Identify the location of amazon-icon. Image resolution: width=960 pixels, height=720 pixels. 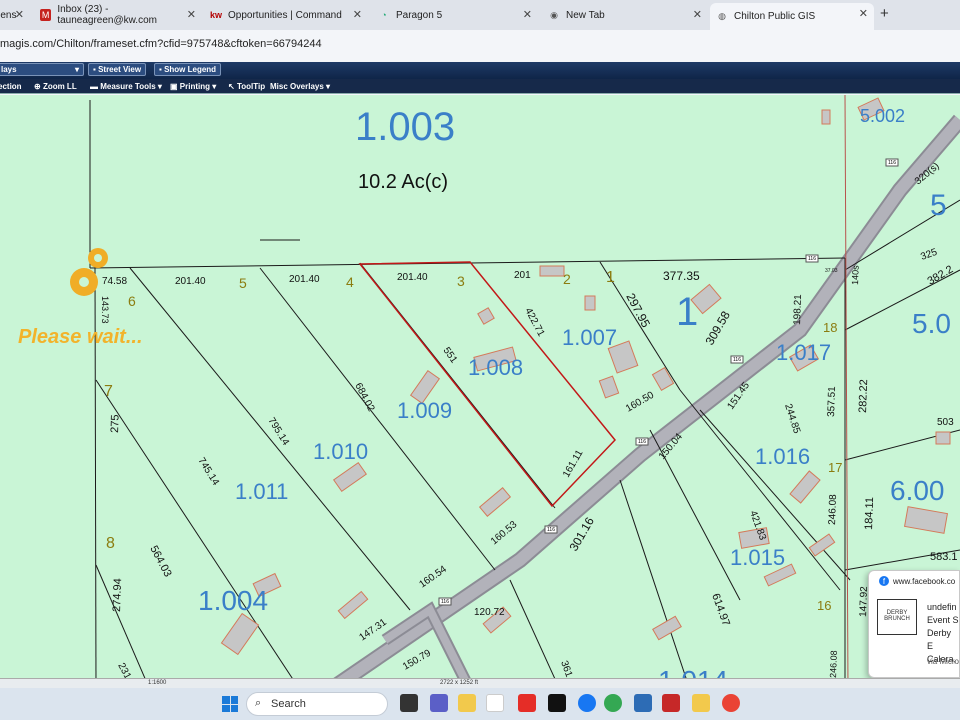
(495, 703).